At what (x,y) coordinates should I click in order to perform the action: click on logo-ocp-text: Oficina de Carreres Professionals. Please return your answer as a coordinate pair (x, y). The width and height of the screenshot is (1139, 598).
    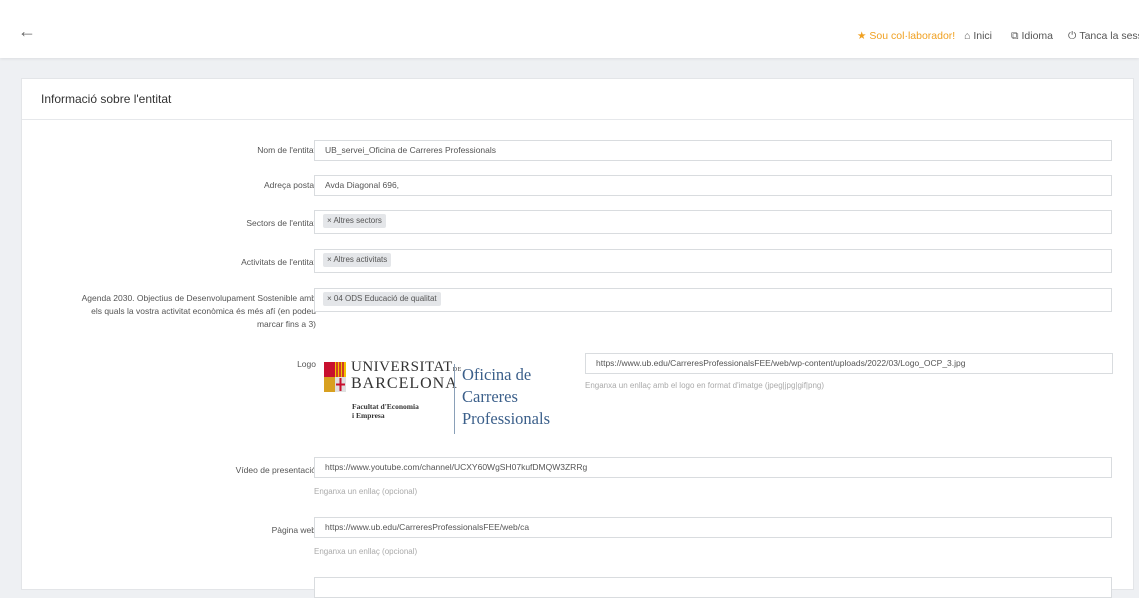
    Looking at the image, I should click on (506, 397).